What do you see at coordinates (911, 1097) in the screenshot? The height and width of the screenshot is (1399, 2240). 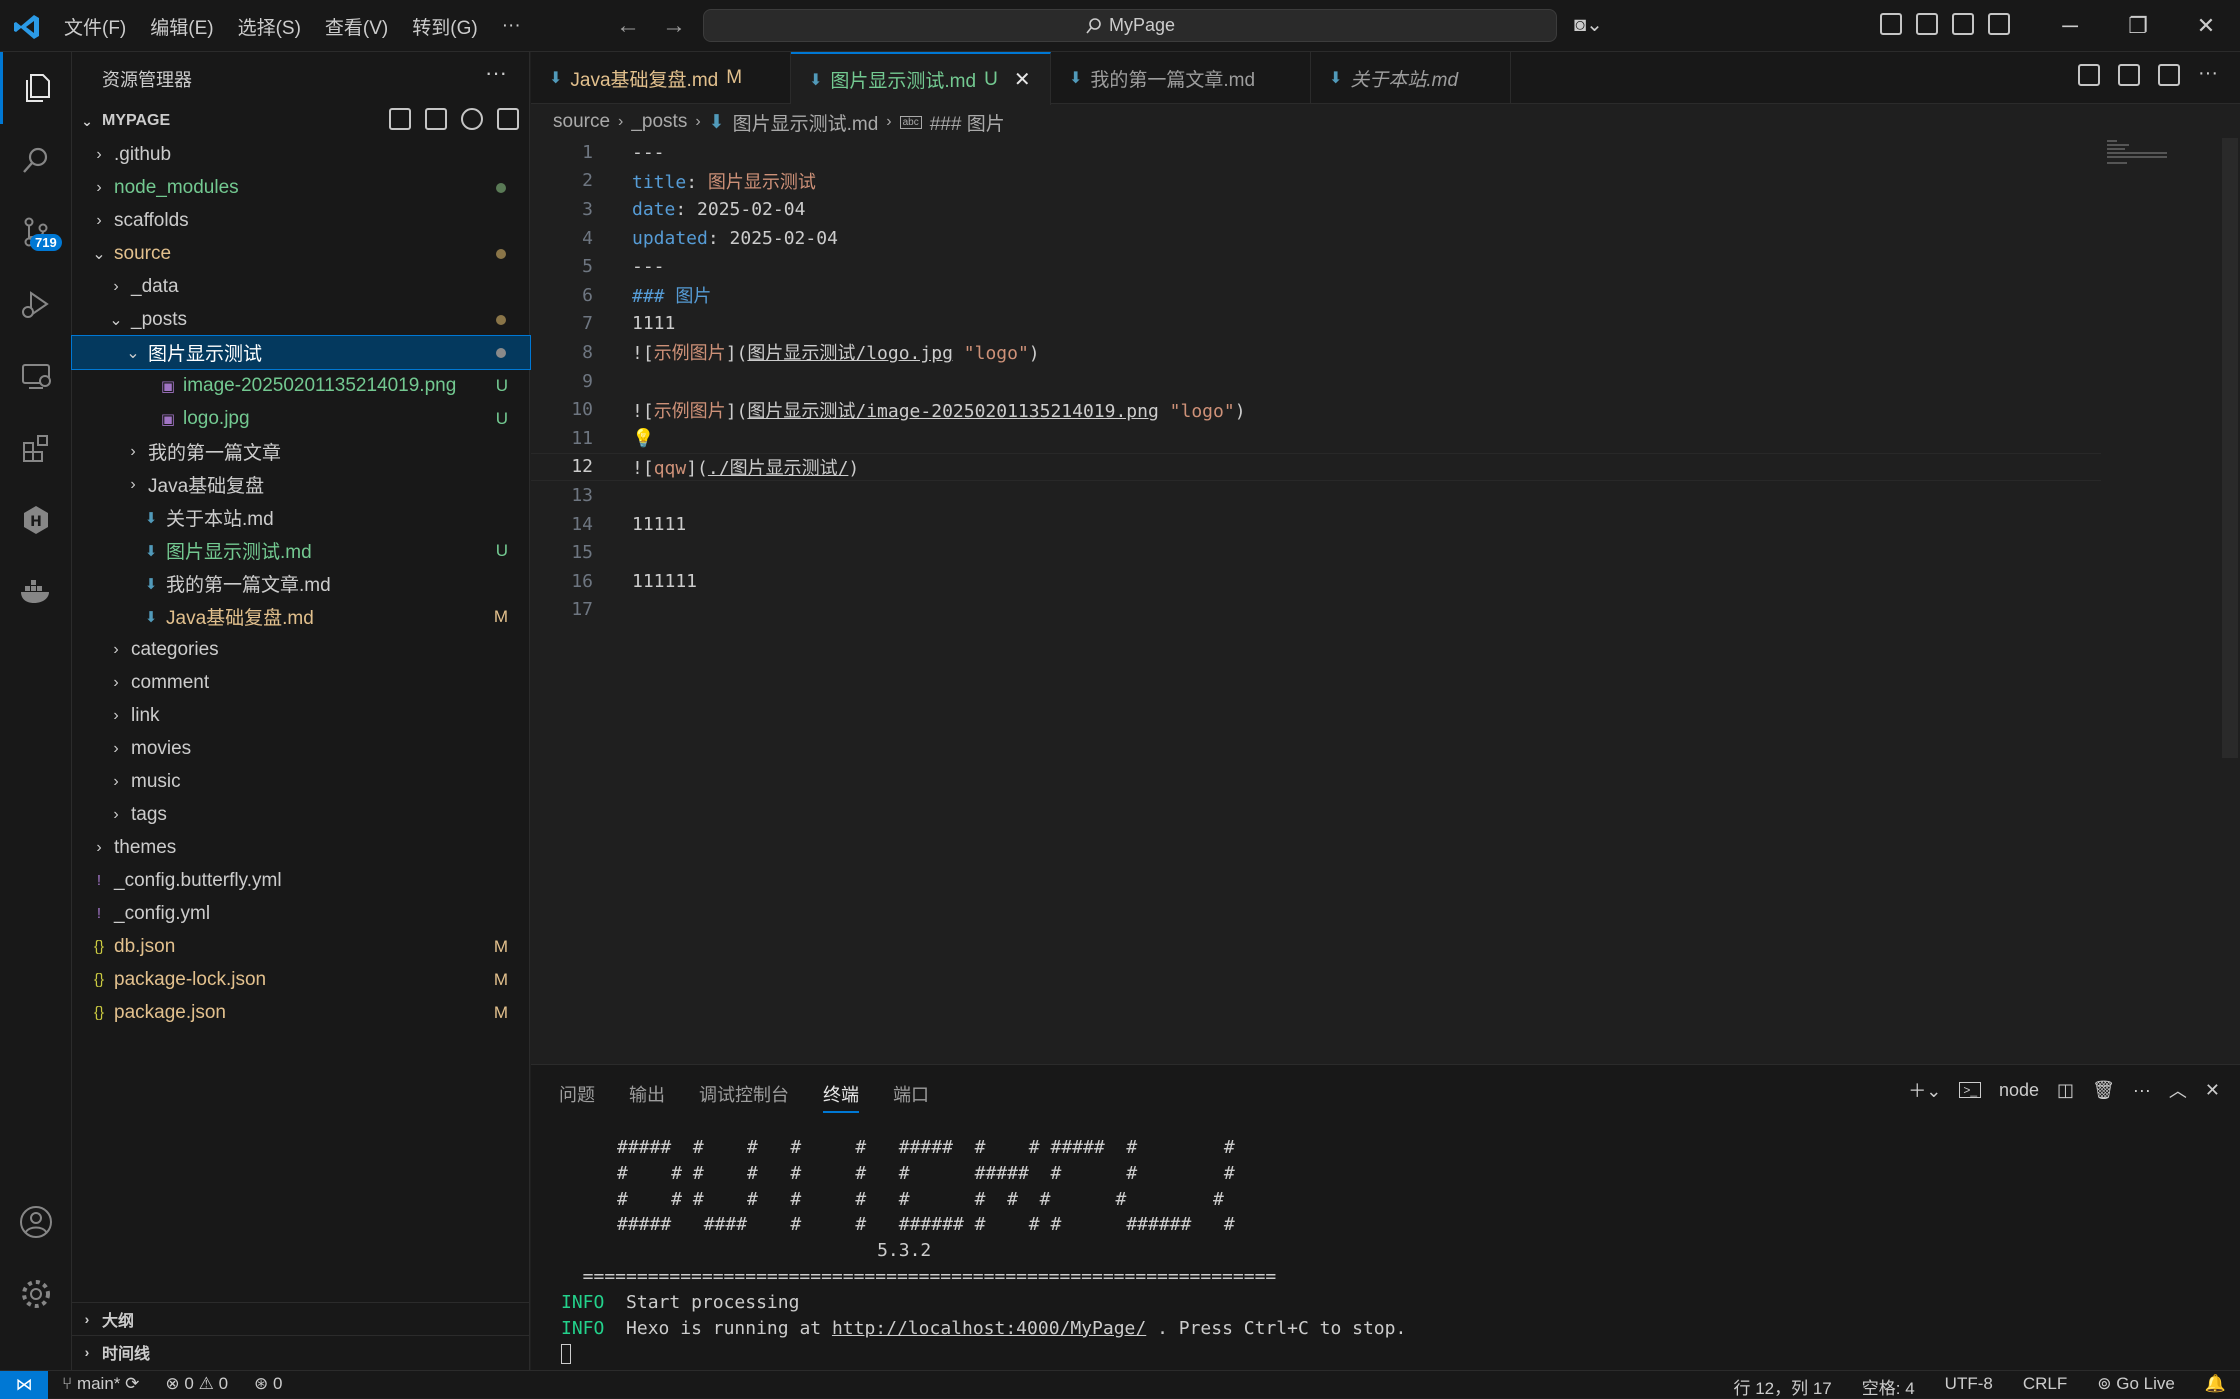 I see `panel-tab-ports: 端口` at bounding box center [911, 1097].